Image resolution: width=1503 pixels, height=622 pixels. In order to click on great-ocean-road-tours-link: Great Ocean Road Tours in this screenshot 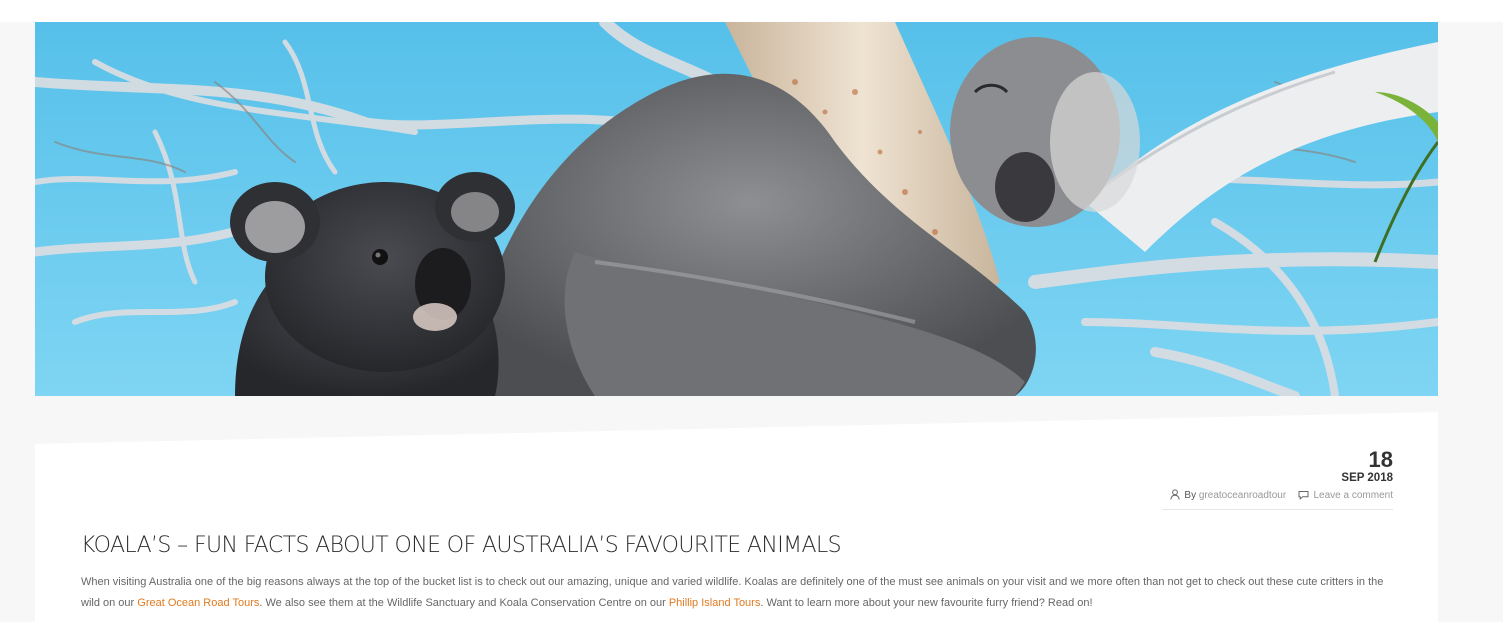, I will do `click(198, 603)`.